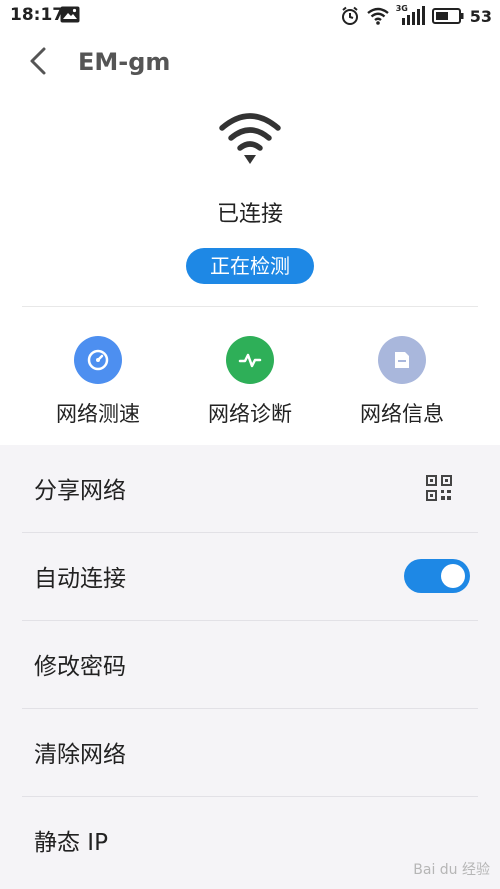 Image resolution: width=500 pixels, height=889 pixels. I want to click on auto-connect-row: 自动连接, so click(250, 577).